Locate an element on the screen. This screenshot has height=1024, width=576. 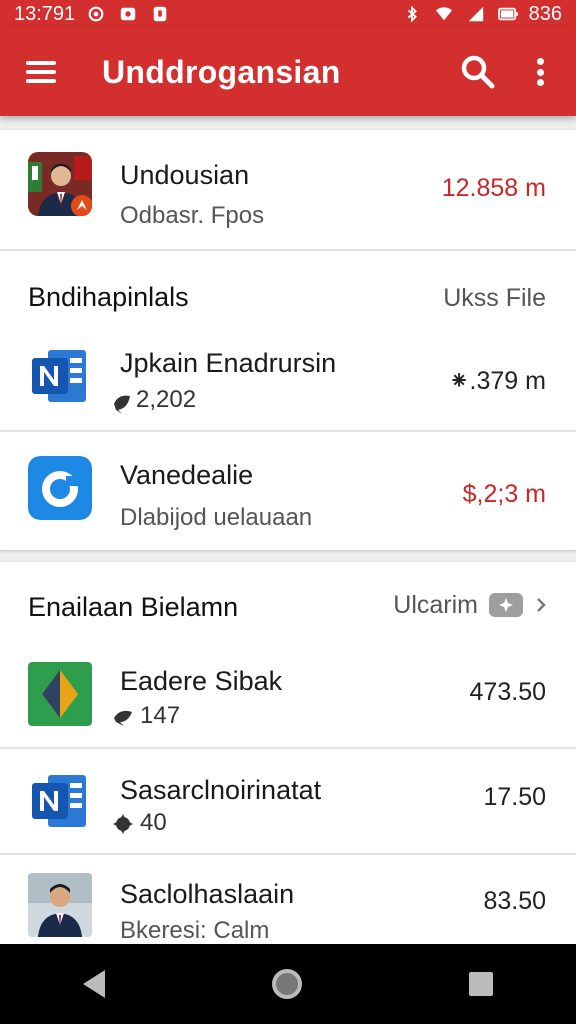
section-header: Bndihapinlals is located at coordinates (108, 297).